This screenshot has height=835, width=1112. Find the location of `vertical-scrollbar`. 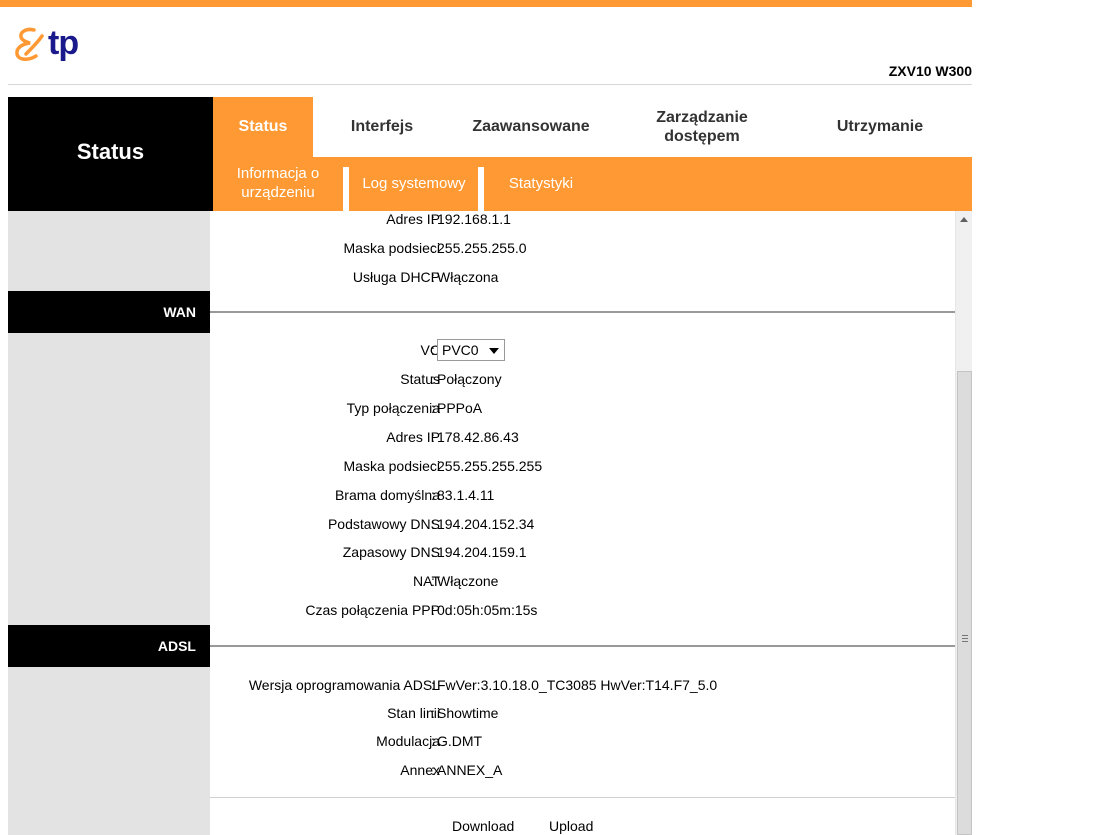

vertical-scrollbar is located at coordinates (963, 523).